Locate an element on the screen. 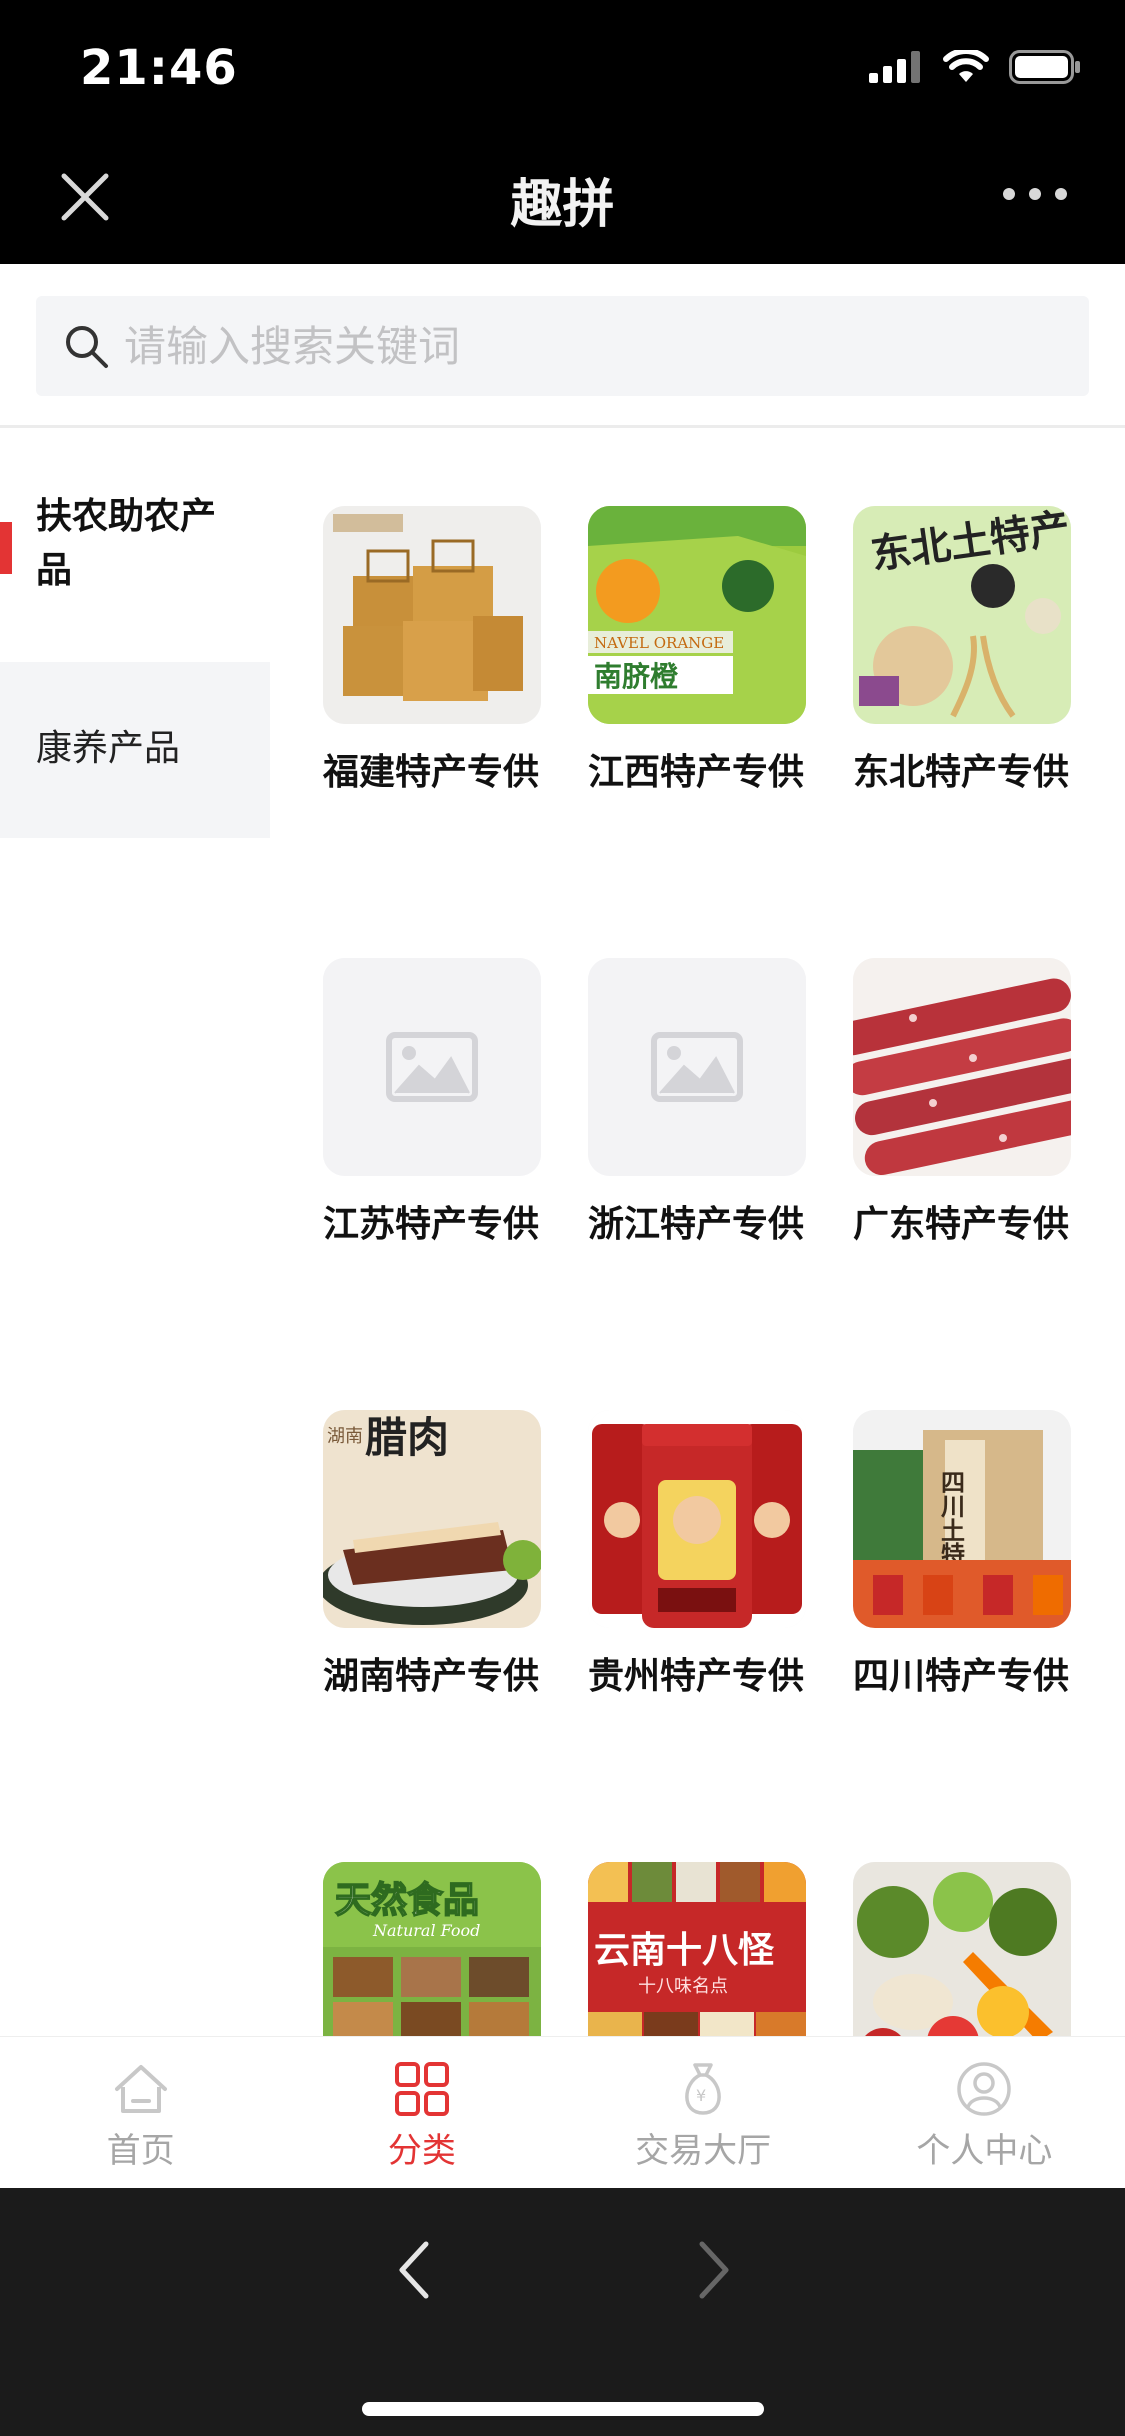 This screenshot has height=2436, width=1125. status-icons is located at coordinates (975, 67).